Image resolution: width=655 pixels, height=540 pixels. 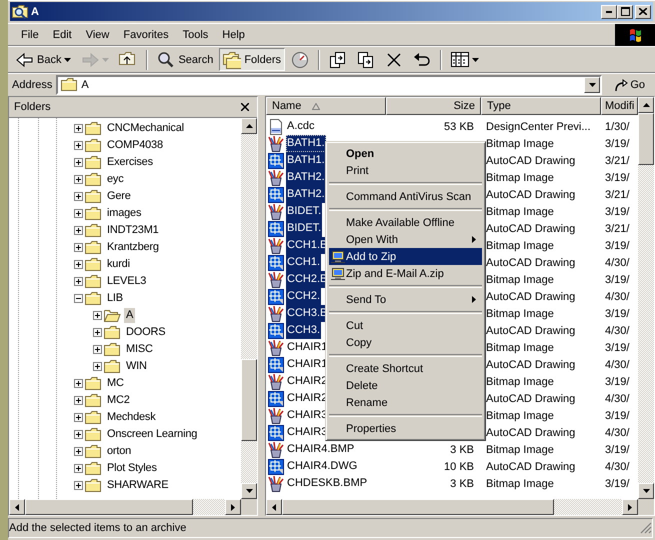 I want to click on file-name: CCH2., so click(x=304, y=296).